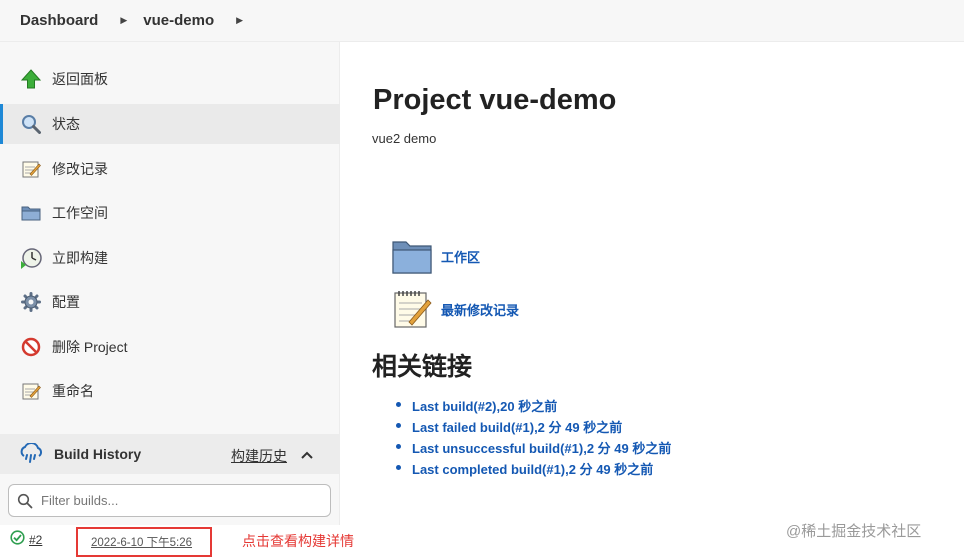  What do you see at coordinates (170, 454) in the screenshot?
I see `build-history-header: Build History 构建历史` at bounding box center [170, 454].